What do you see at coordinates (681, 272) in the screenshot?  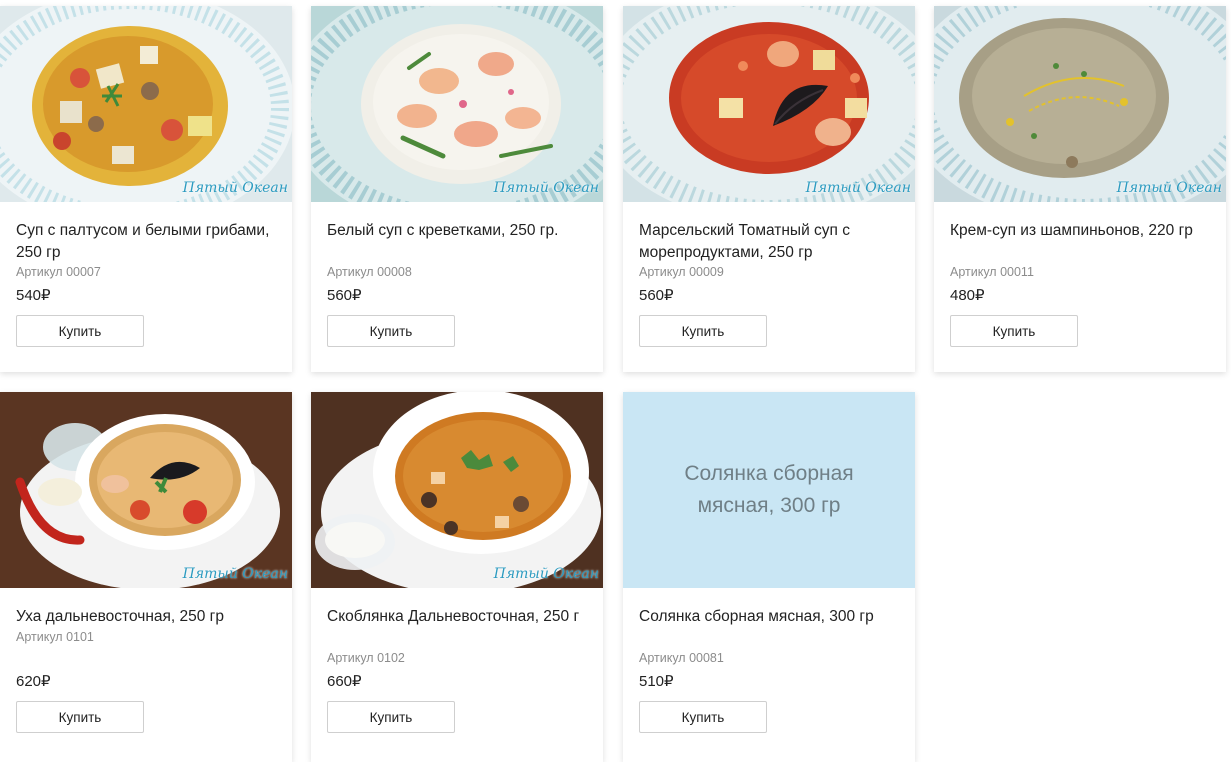 I see `product-sku: Артикул 00009` at bounding box center [681, 272].